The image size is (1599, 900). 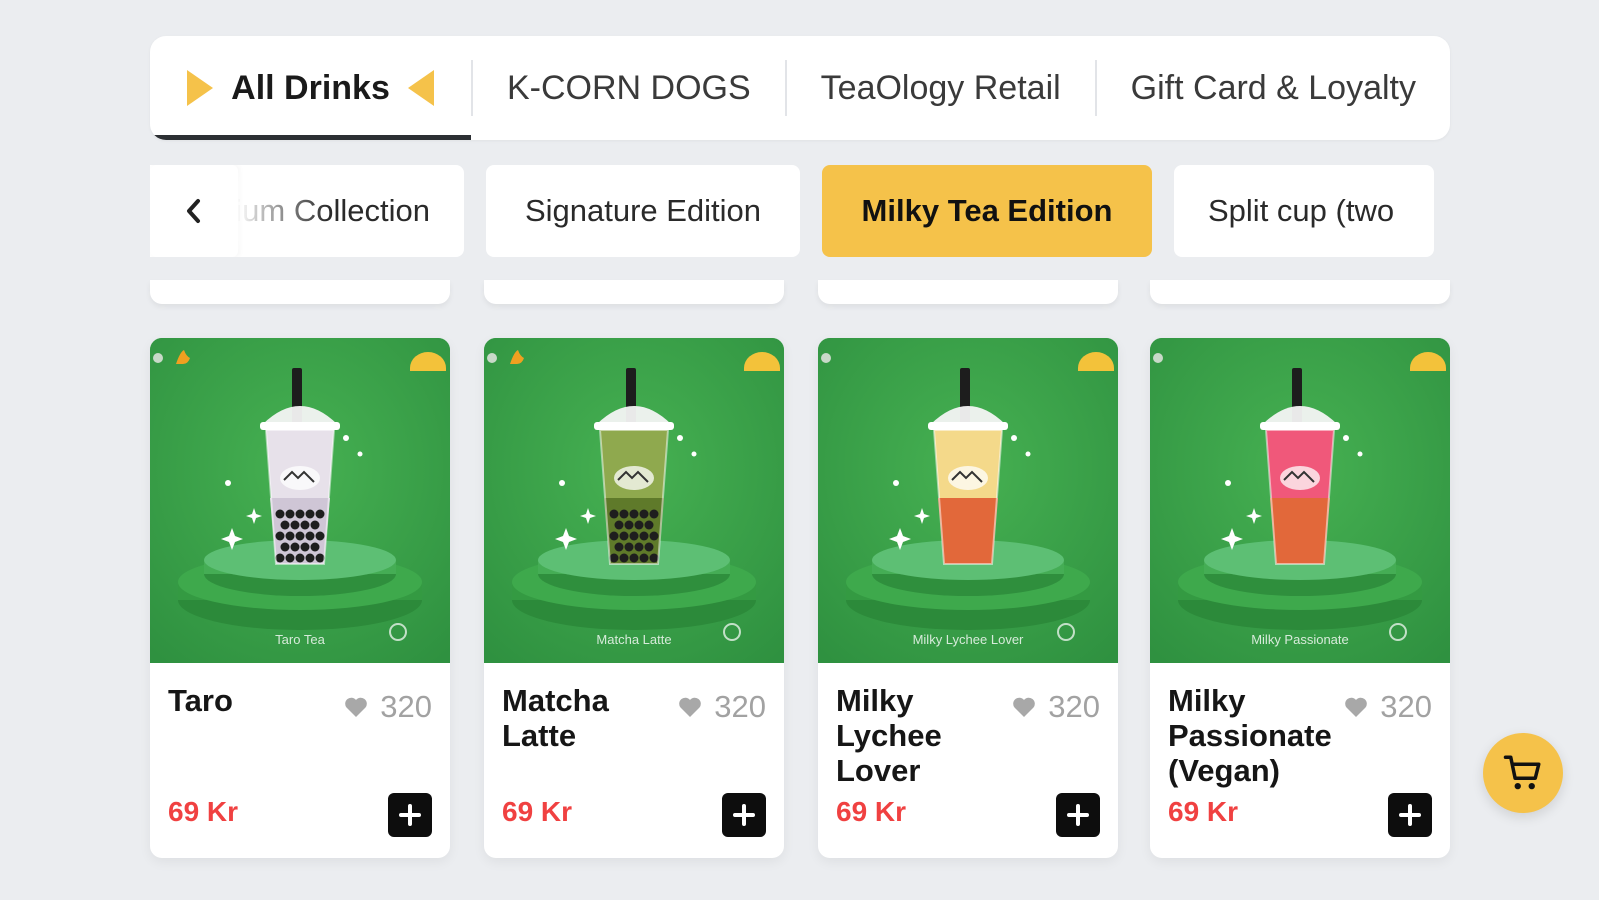 What do you see at coordinates (968, 760) in the screenshot?
I see `product-info: Milky Lychee Lover 320 69 Kr` at bounding box center [968, 760].